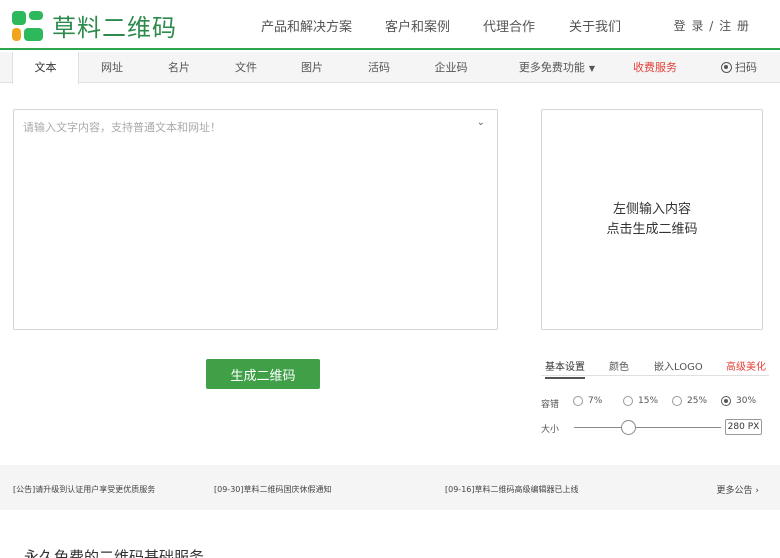 The height and width of the screenshot is (558, 780). I want to click on tab-more-free: 更多免费功能 ▼, so click(557, 67).